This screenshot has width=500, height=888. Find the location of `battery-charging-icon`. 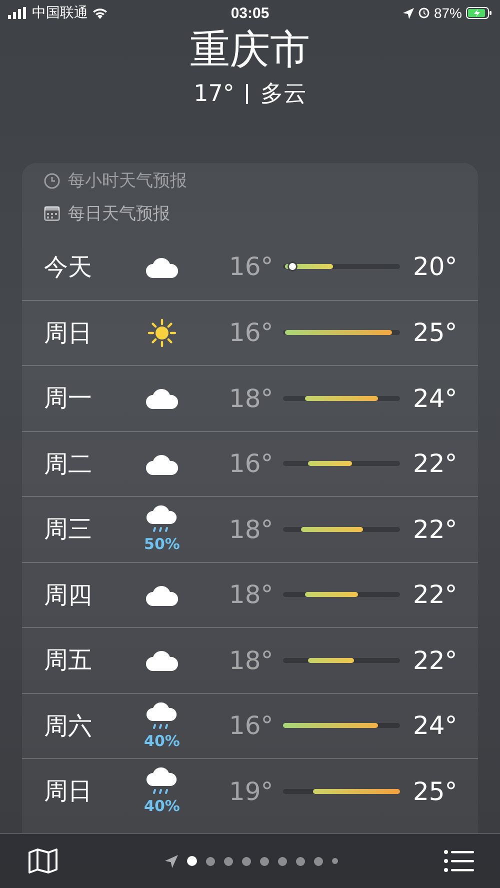

battery-charging-icon is located at coordinates (479, 13).